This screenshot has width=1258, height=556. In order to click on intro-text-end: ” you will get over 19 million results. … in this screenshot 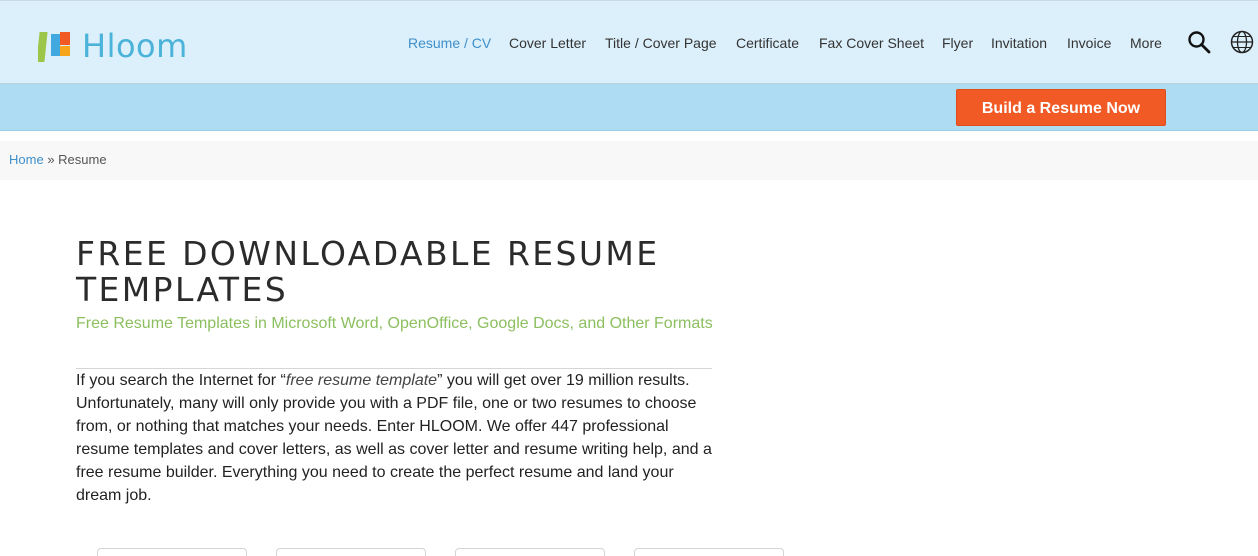, I will do `click(394, 438)`.